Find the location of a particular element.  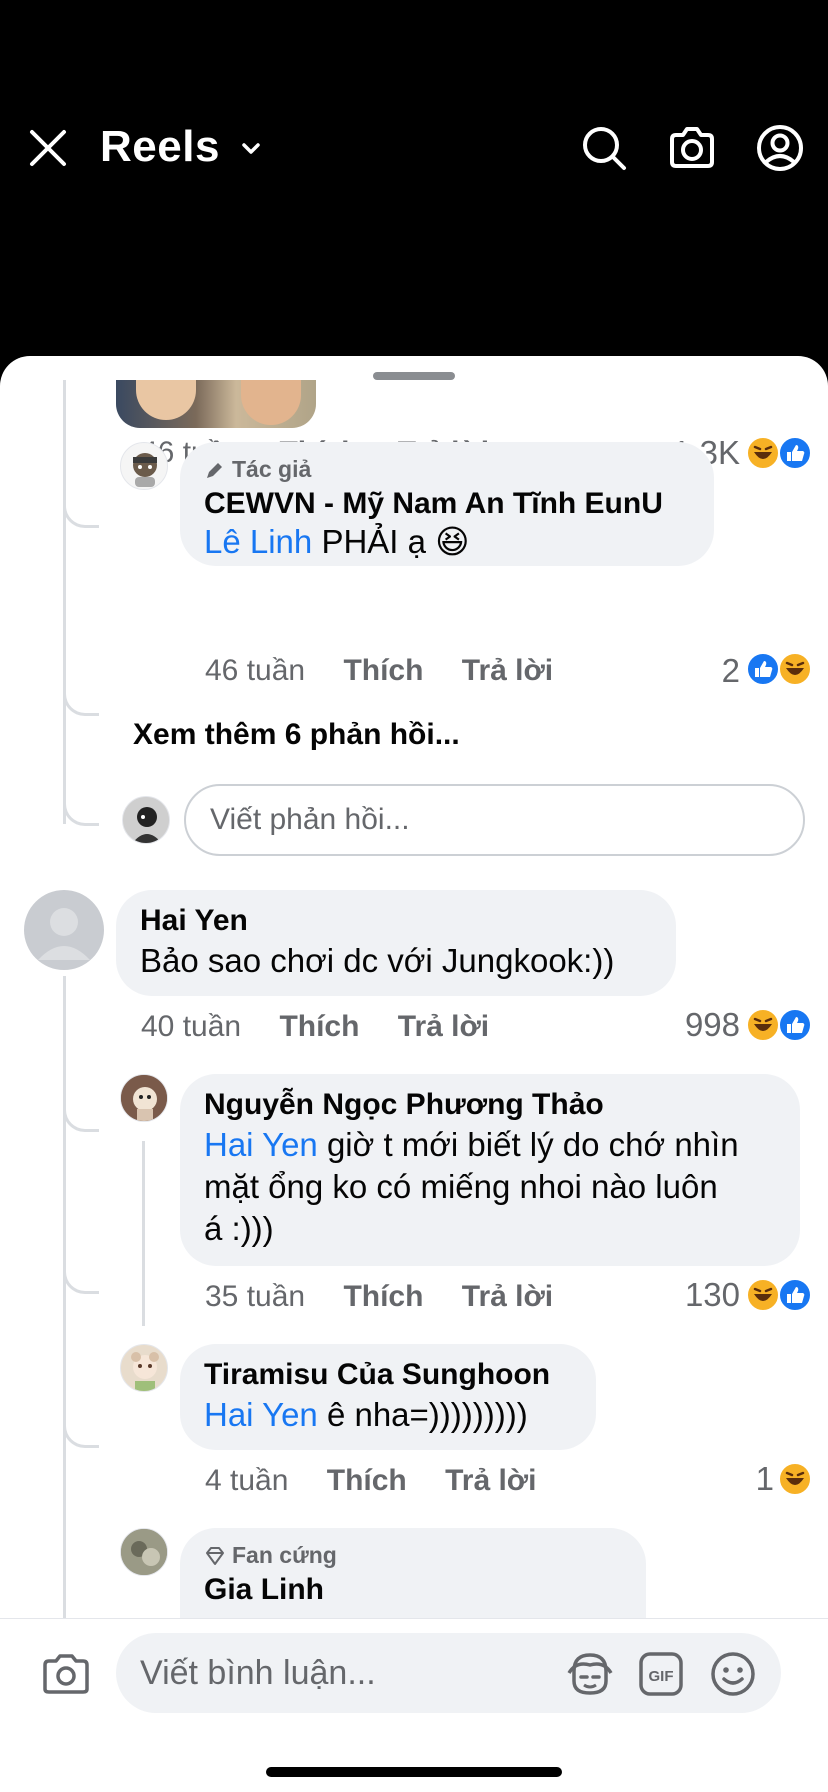

avatar-sticker-icon is located at coordinates (590, 1674).